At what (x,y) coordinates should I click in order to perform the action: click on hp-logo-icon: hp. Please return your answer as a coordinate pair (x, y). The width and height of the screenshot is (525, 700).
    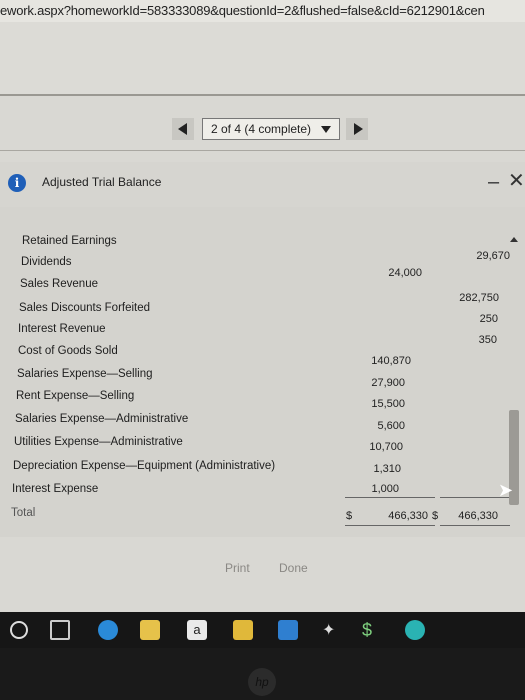
    Looking at the image, I should click on (262, 682).